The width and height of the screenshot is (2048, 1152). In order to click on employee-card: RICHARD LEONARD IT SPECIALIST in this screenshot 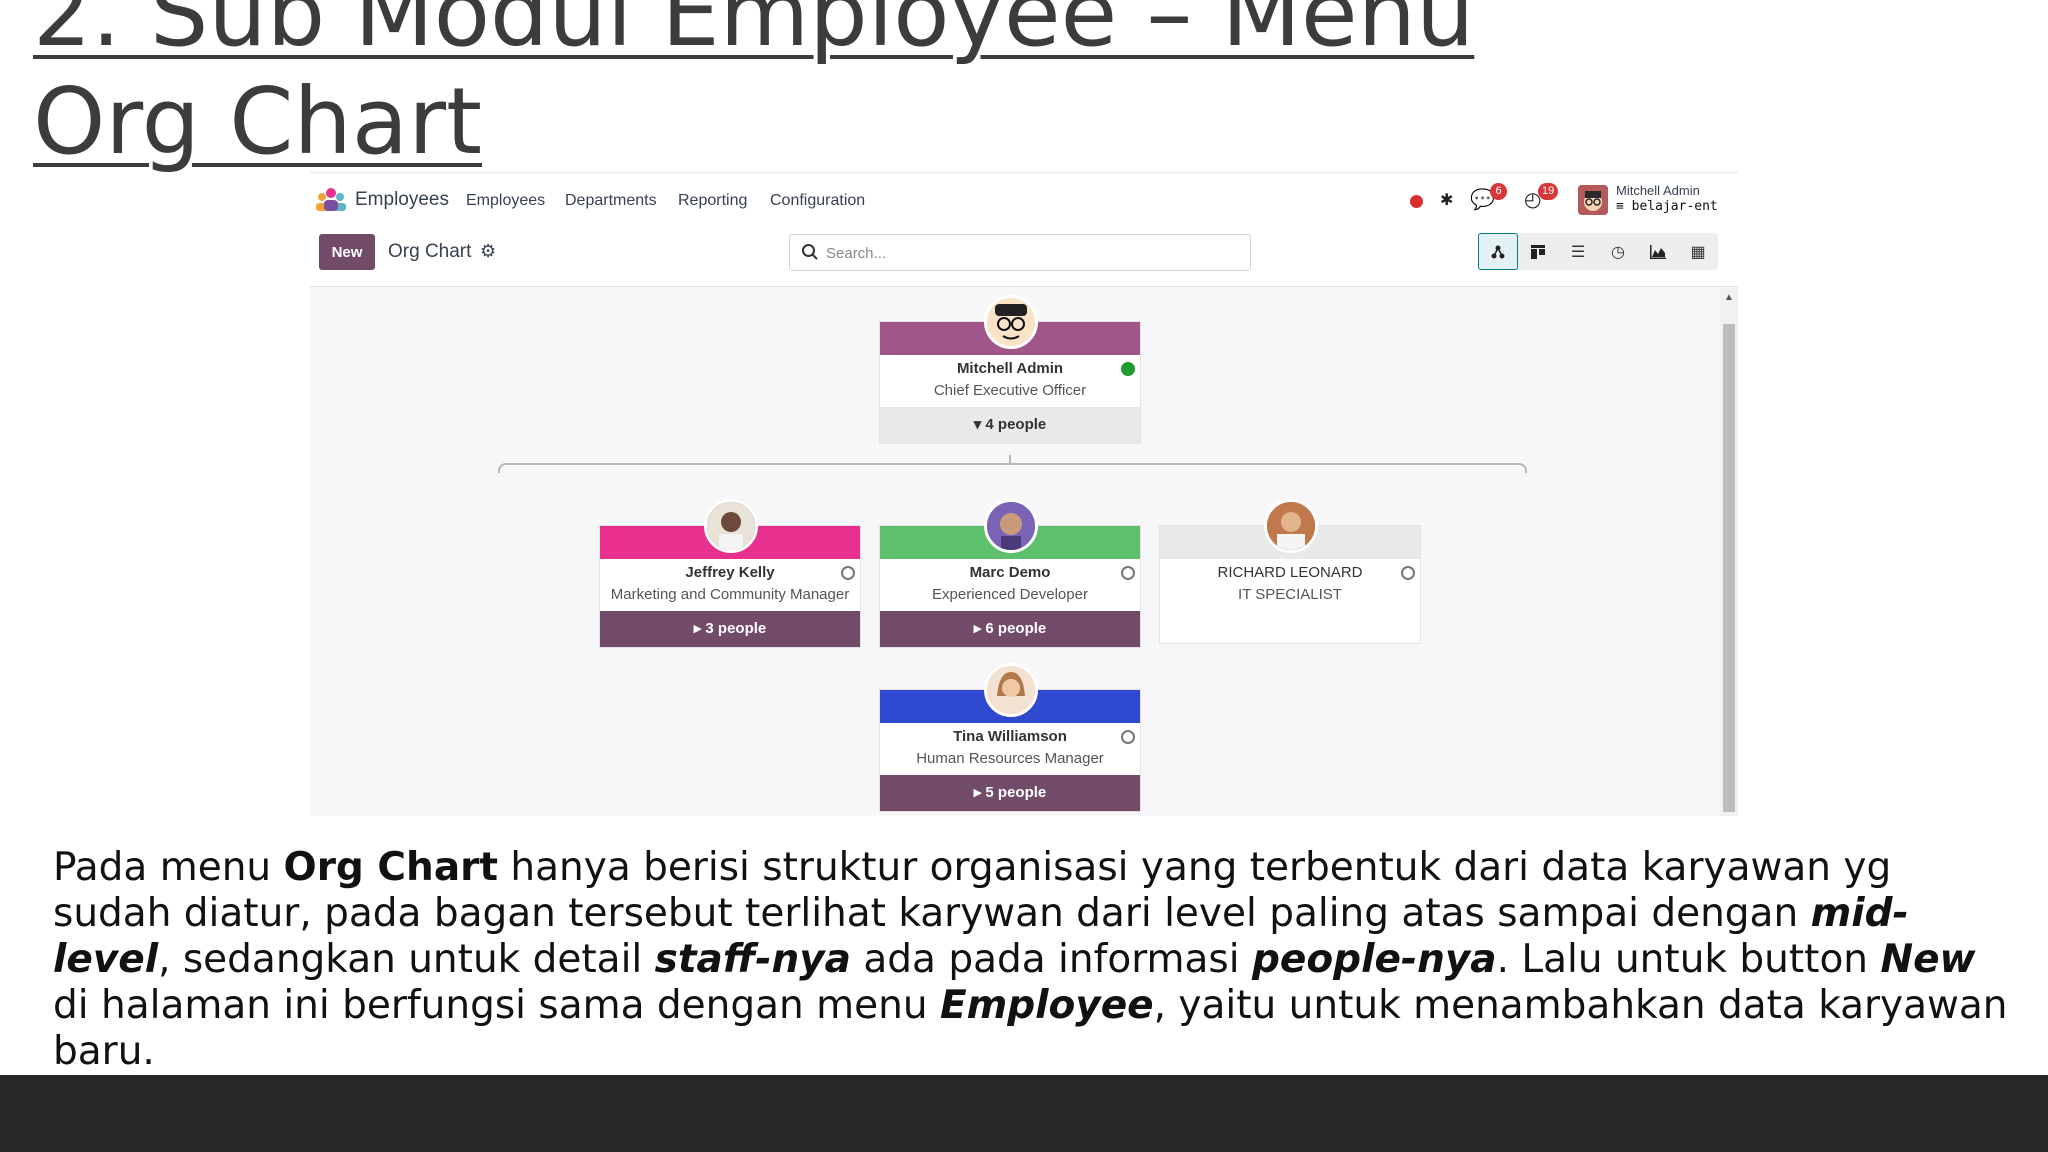, I will do `click(1290, 571)`.